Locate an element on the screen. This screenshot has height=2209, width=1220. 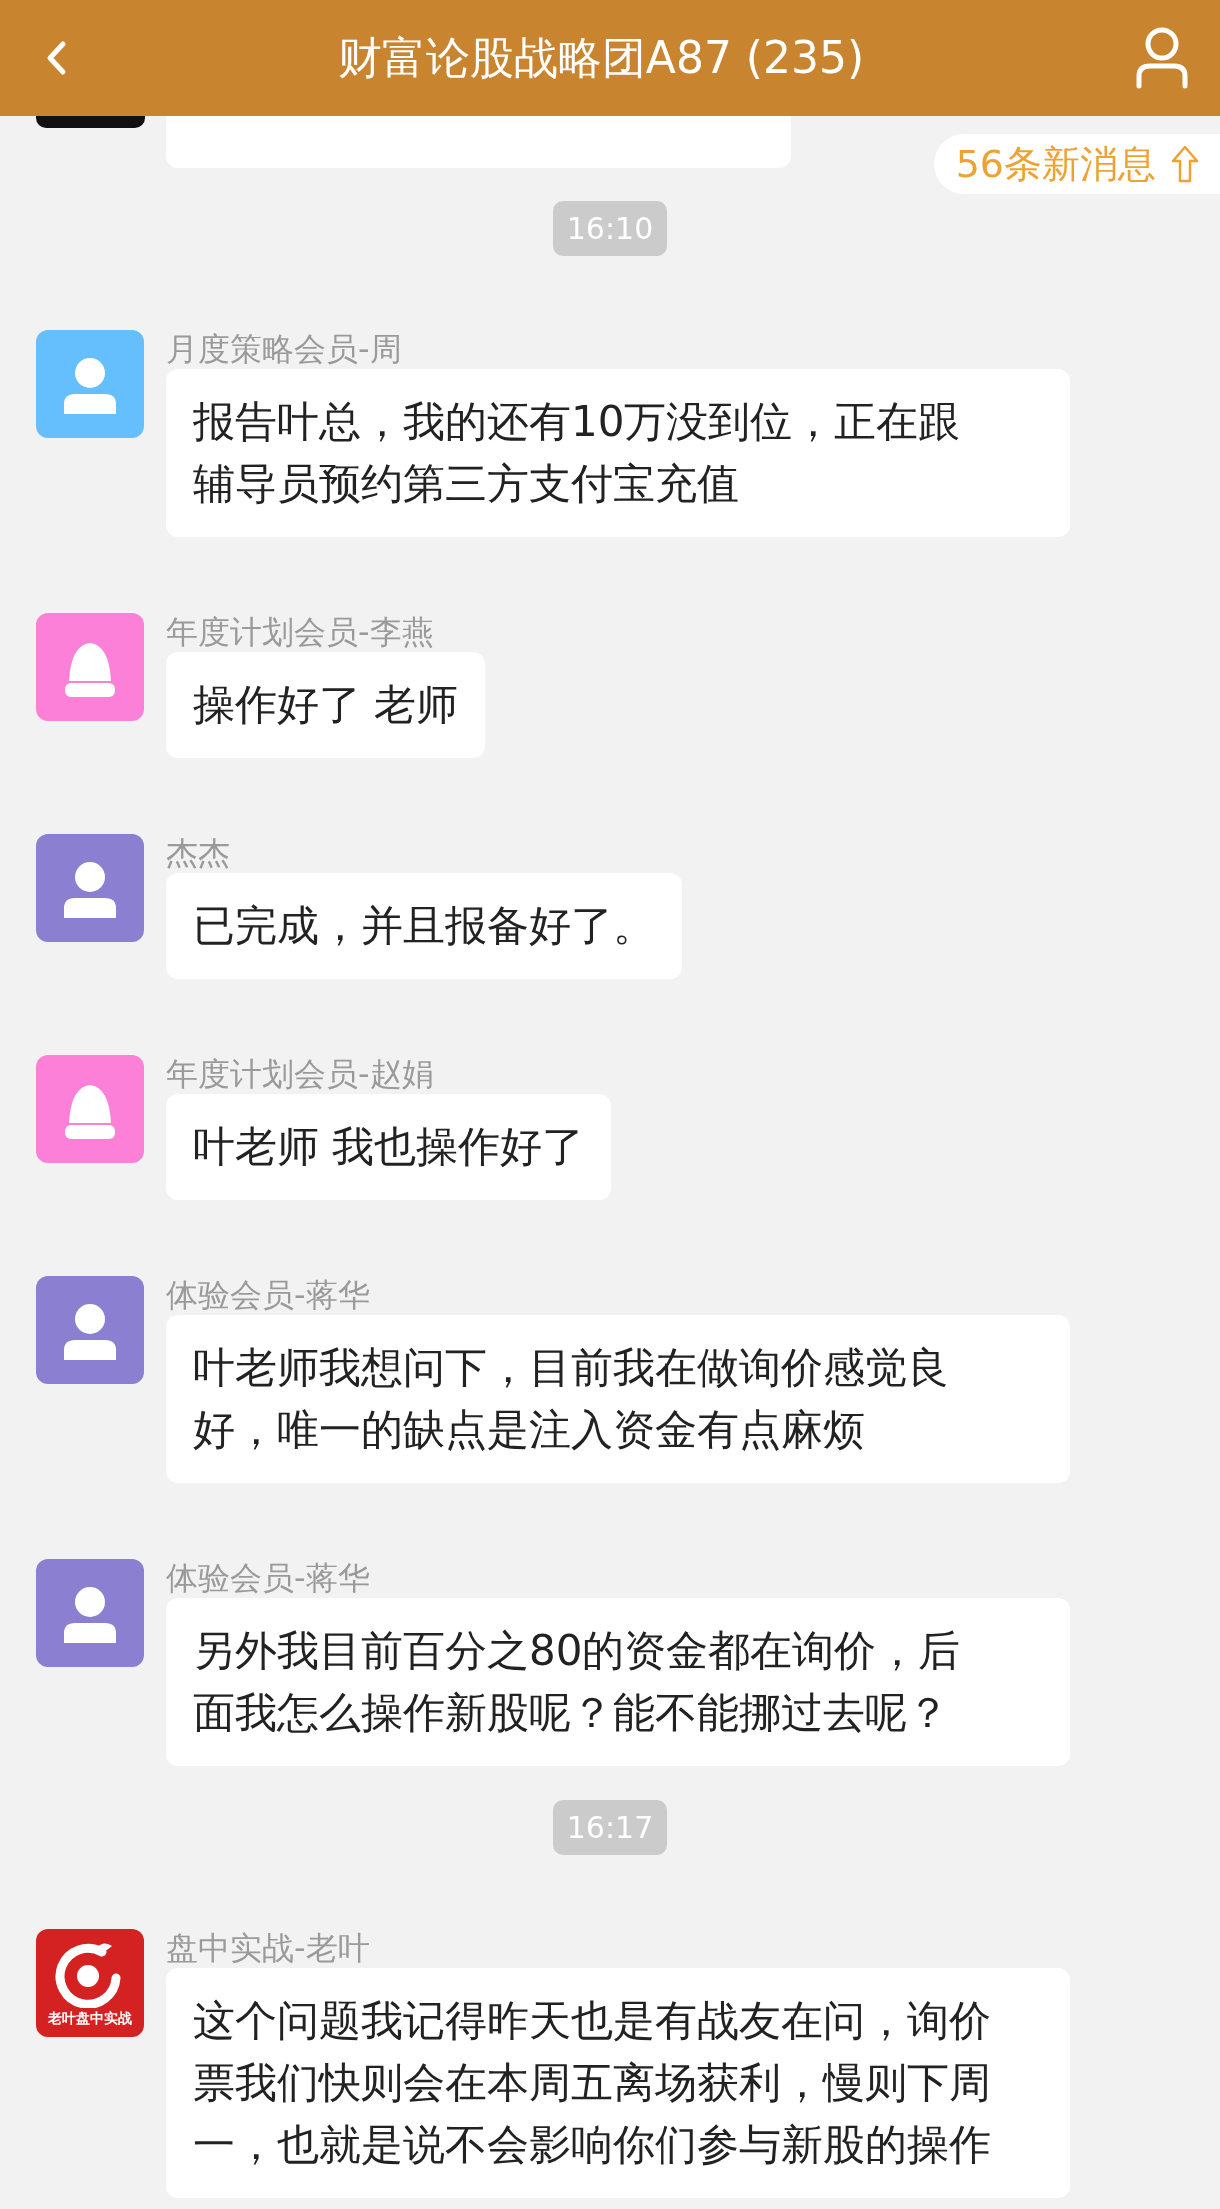
profile-button is located at coordinates (1162, 58).